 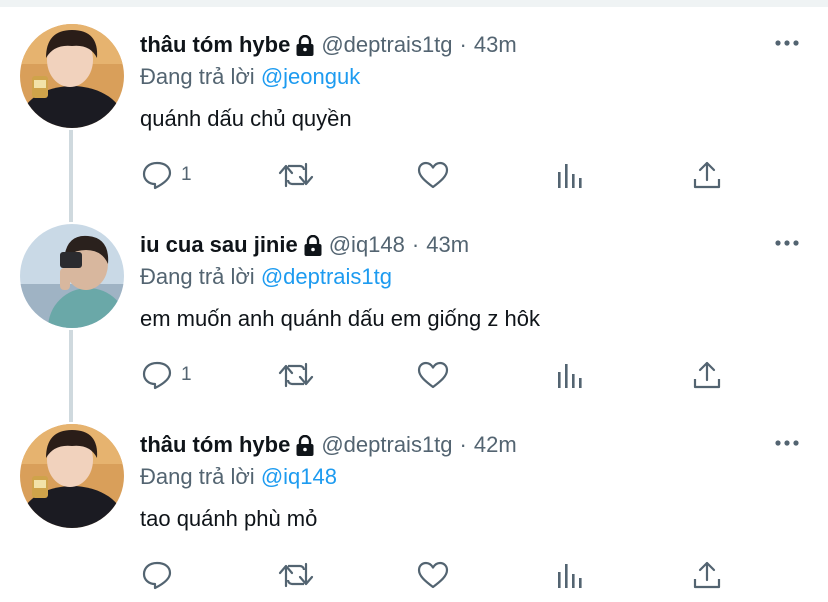 I want to click on tweet-text: em muốn anh quánh dấu em giống z hôk, so click(x=340, y=318).